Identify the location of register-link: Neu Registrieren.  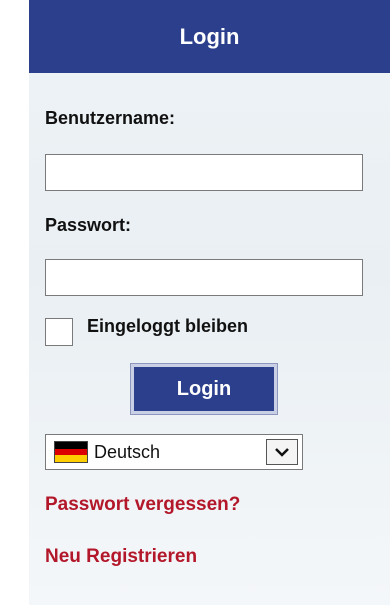
(121, 557).